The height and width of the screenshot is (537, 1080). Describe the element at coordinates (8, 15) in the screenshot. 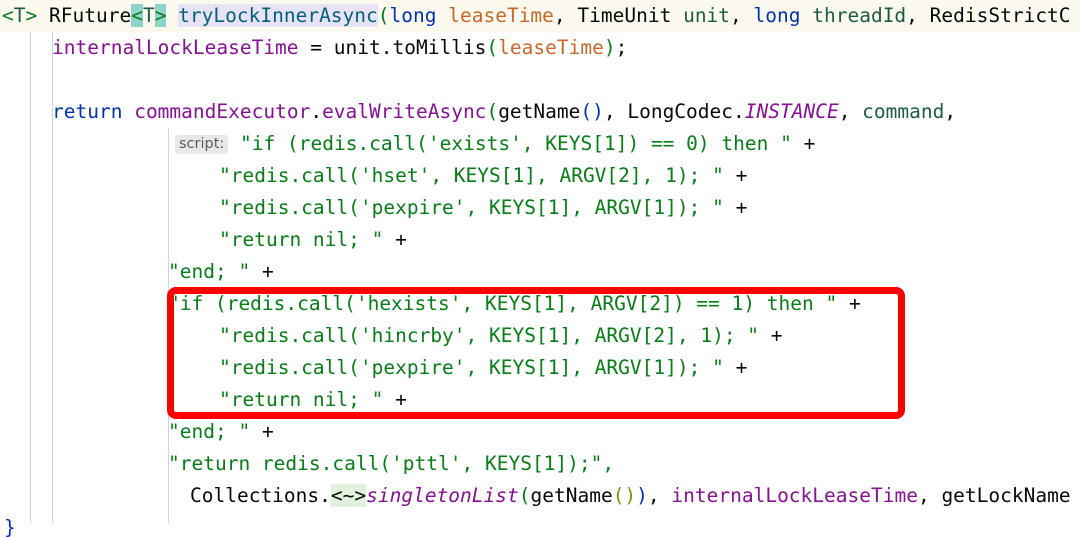

I see `generic-open-bracket: <` at that location.